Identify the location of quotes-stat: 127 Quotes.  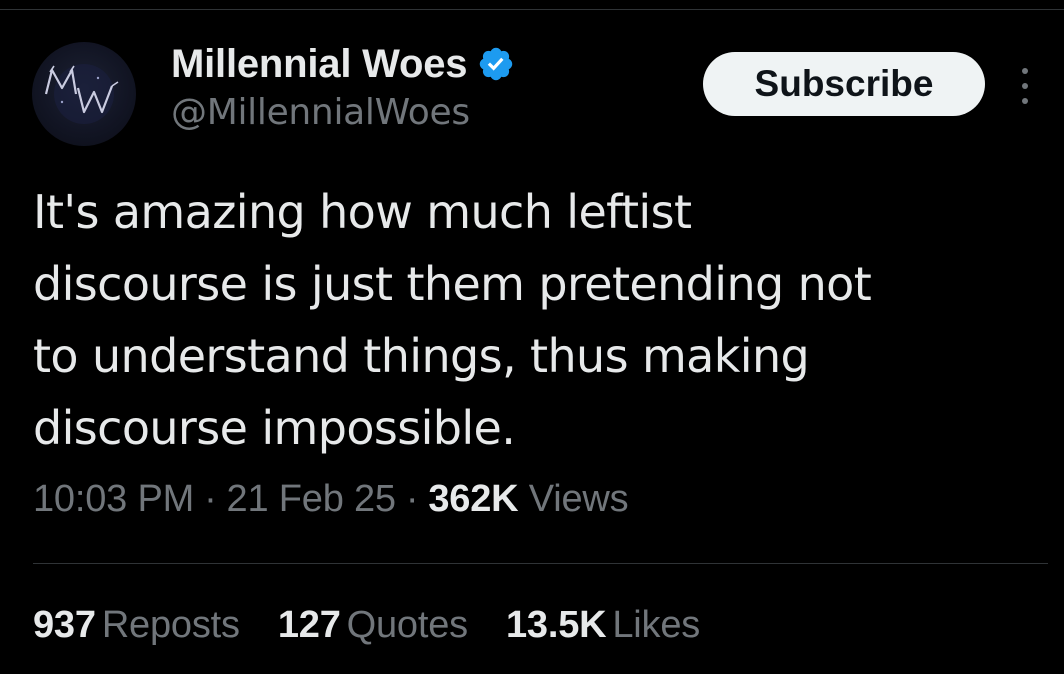
(373, 625).